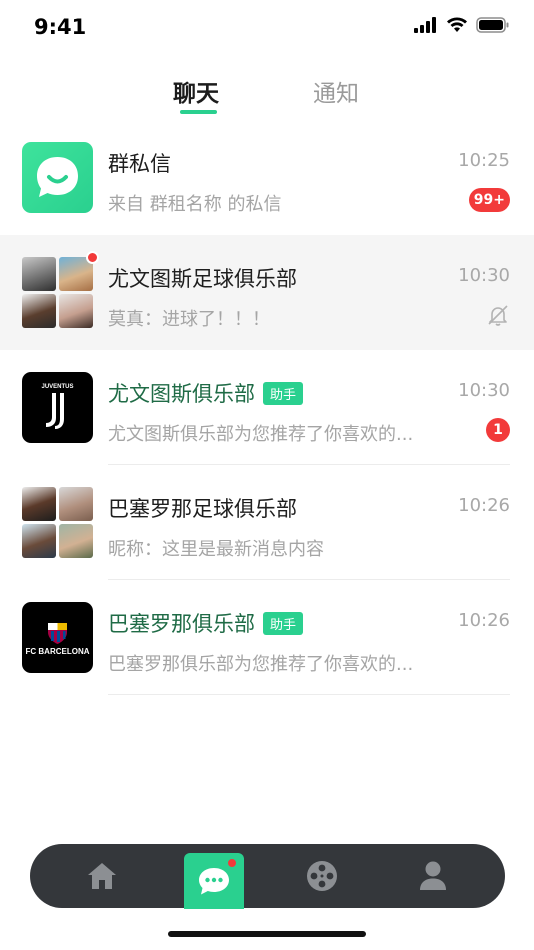 The height and width of the screenshot is (950, 534). Describe the element at coordinates (60, 27) in the screenshot. I see `status-time: 9:41` at that location.